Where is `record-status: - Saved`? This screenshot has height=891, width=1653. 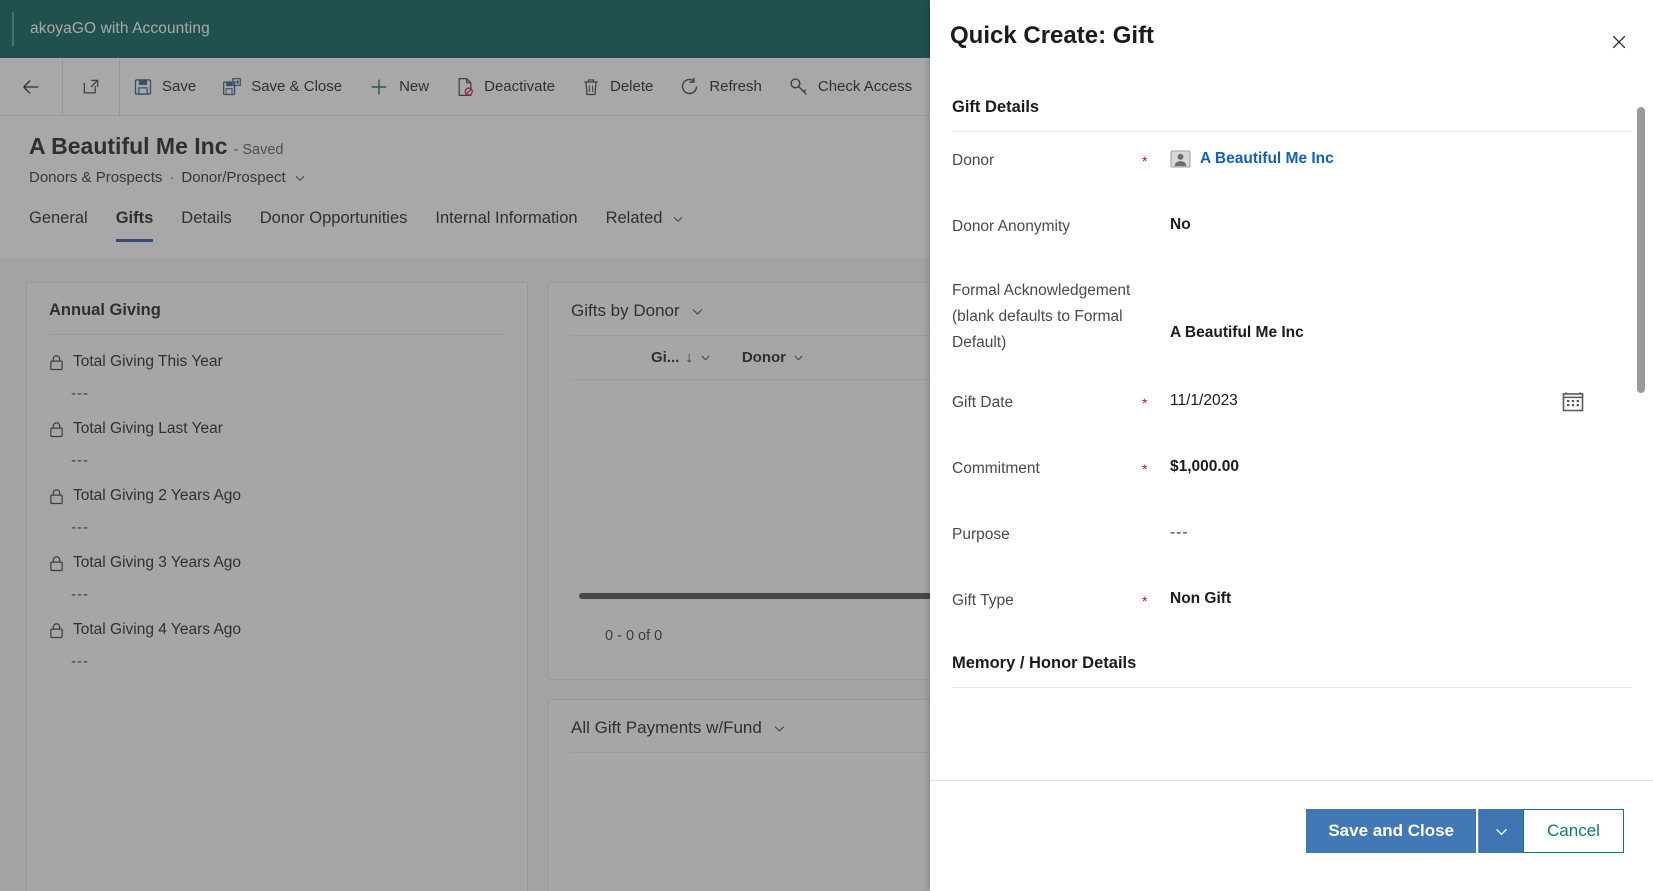
record-status: - Saved is located at coordinates (258, 150).